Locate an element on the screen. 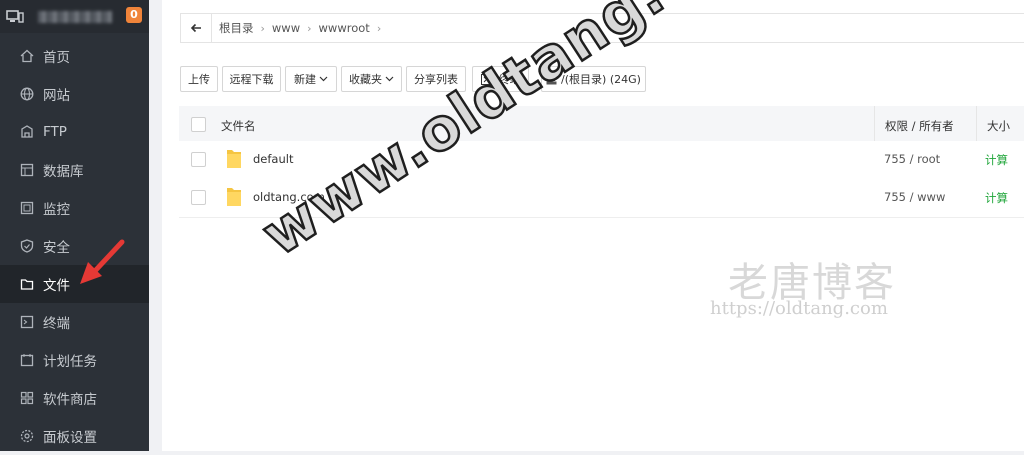 The height and width of the screenshot is (455, 1024). upload-button: 上传 is located at coordinates (199, 79).